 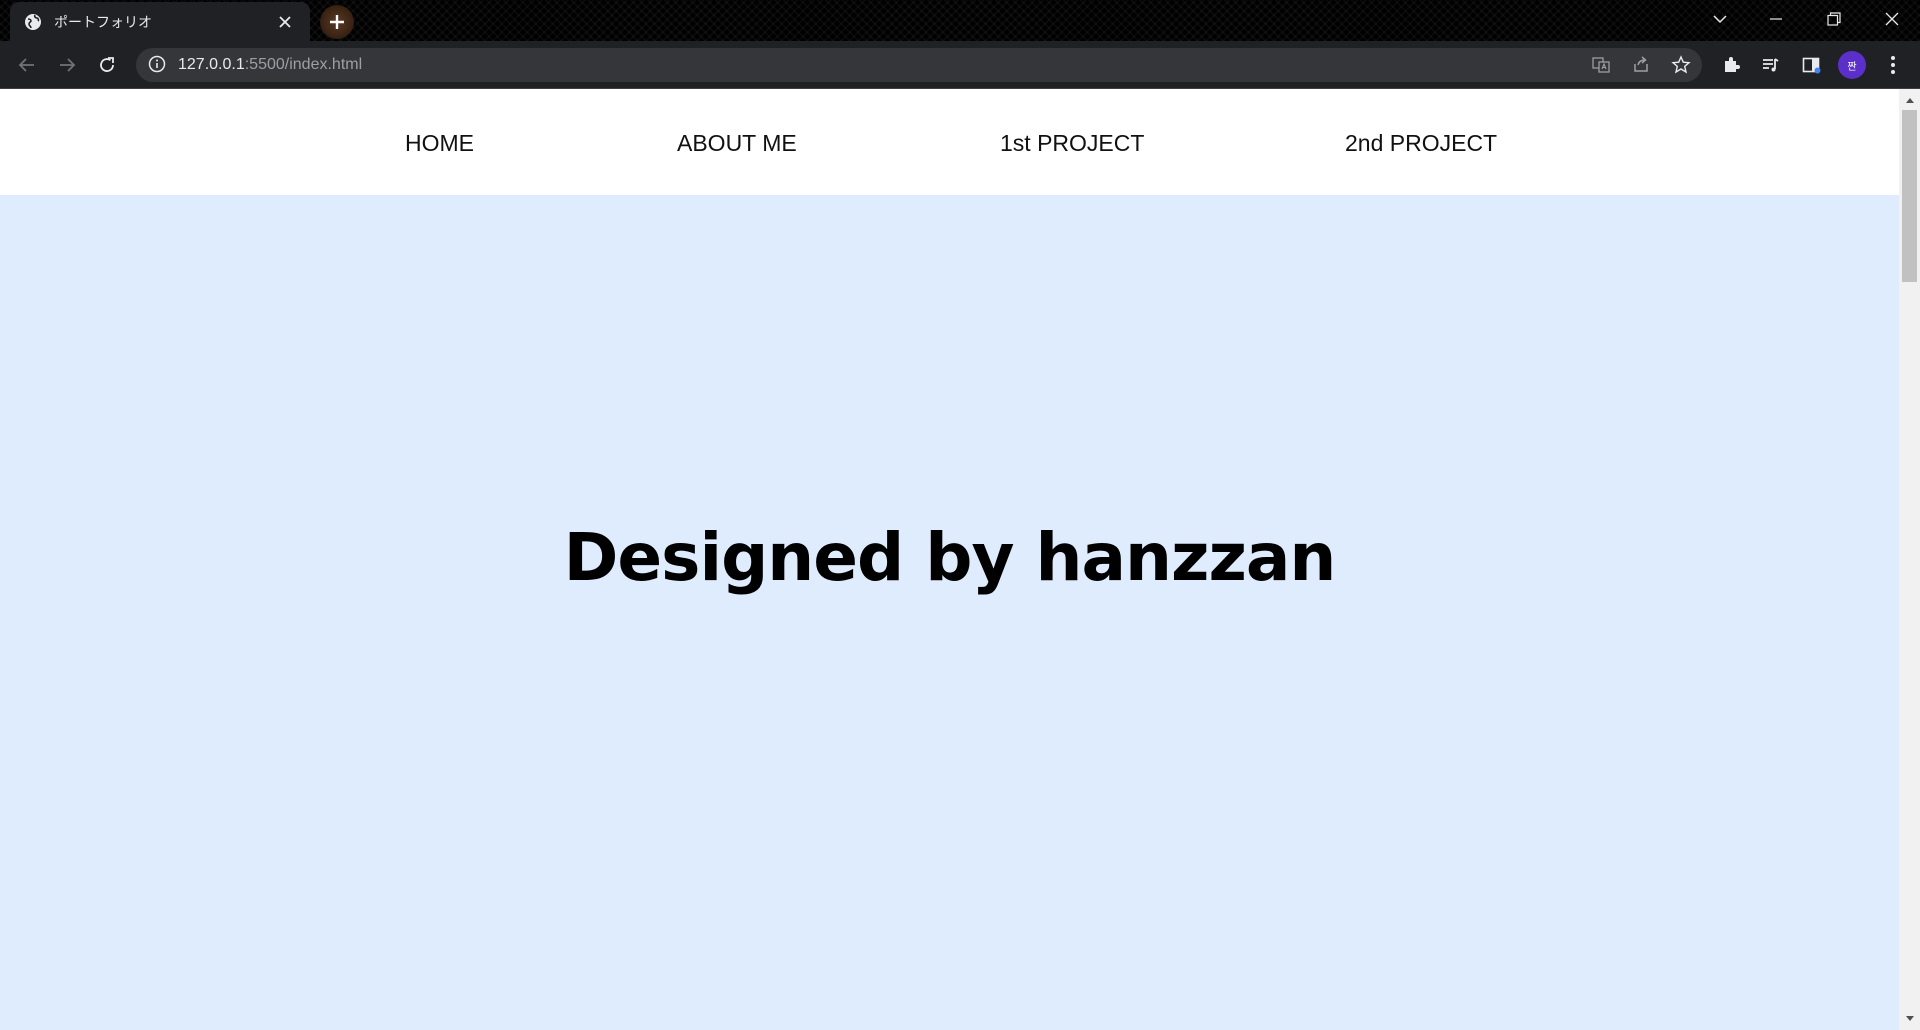 I want to click on share-icon, so click(x=1641, y=65).